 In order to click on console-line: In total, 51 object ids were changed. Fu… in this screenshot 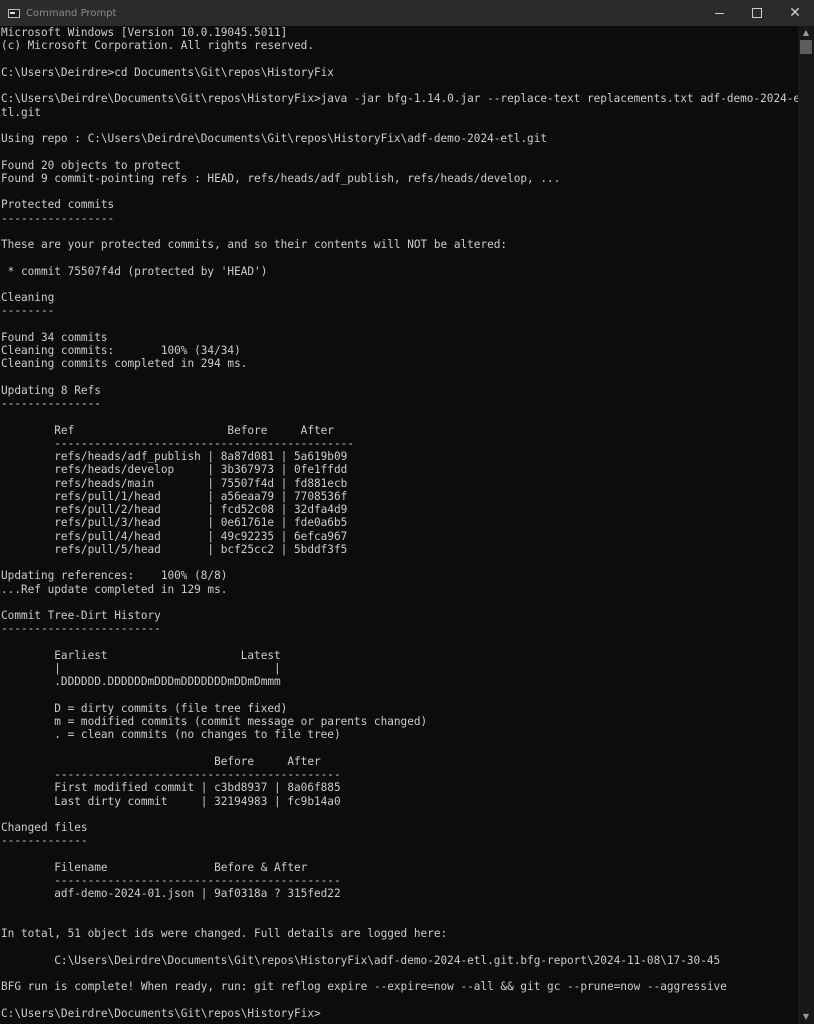, I will do `click(224, 933)`.